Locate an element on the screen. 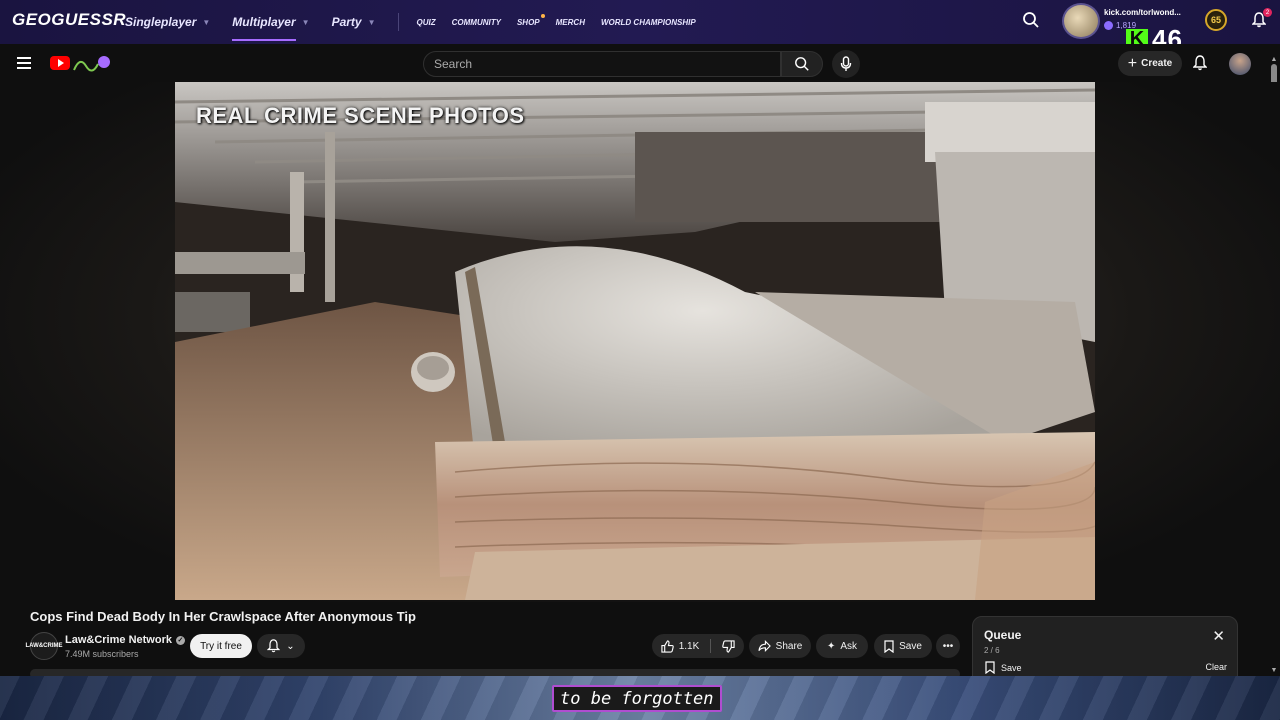 The image size is (1280, 720). like-dislike-group: 1.1K is located at coordinates (698, 646).